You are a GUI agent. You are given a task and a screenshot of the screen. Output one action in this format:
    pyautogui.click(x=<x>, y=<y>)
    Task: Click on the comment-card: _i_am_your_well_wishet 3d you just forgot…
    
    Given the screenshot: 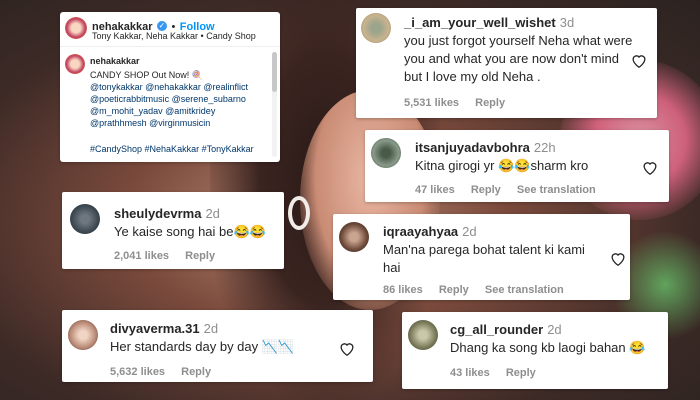 What is the action you would take?
    pyautogui.click(x=506, y=63)
    